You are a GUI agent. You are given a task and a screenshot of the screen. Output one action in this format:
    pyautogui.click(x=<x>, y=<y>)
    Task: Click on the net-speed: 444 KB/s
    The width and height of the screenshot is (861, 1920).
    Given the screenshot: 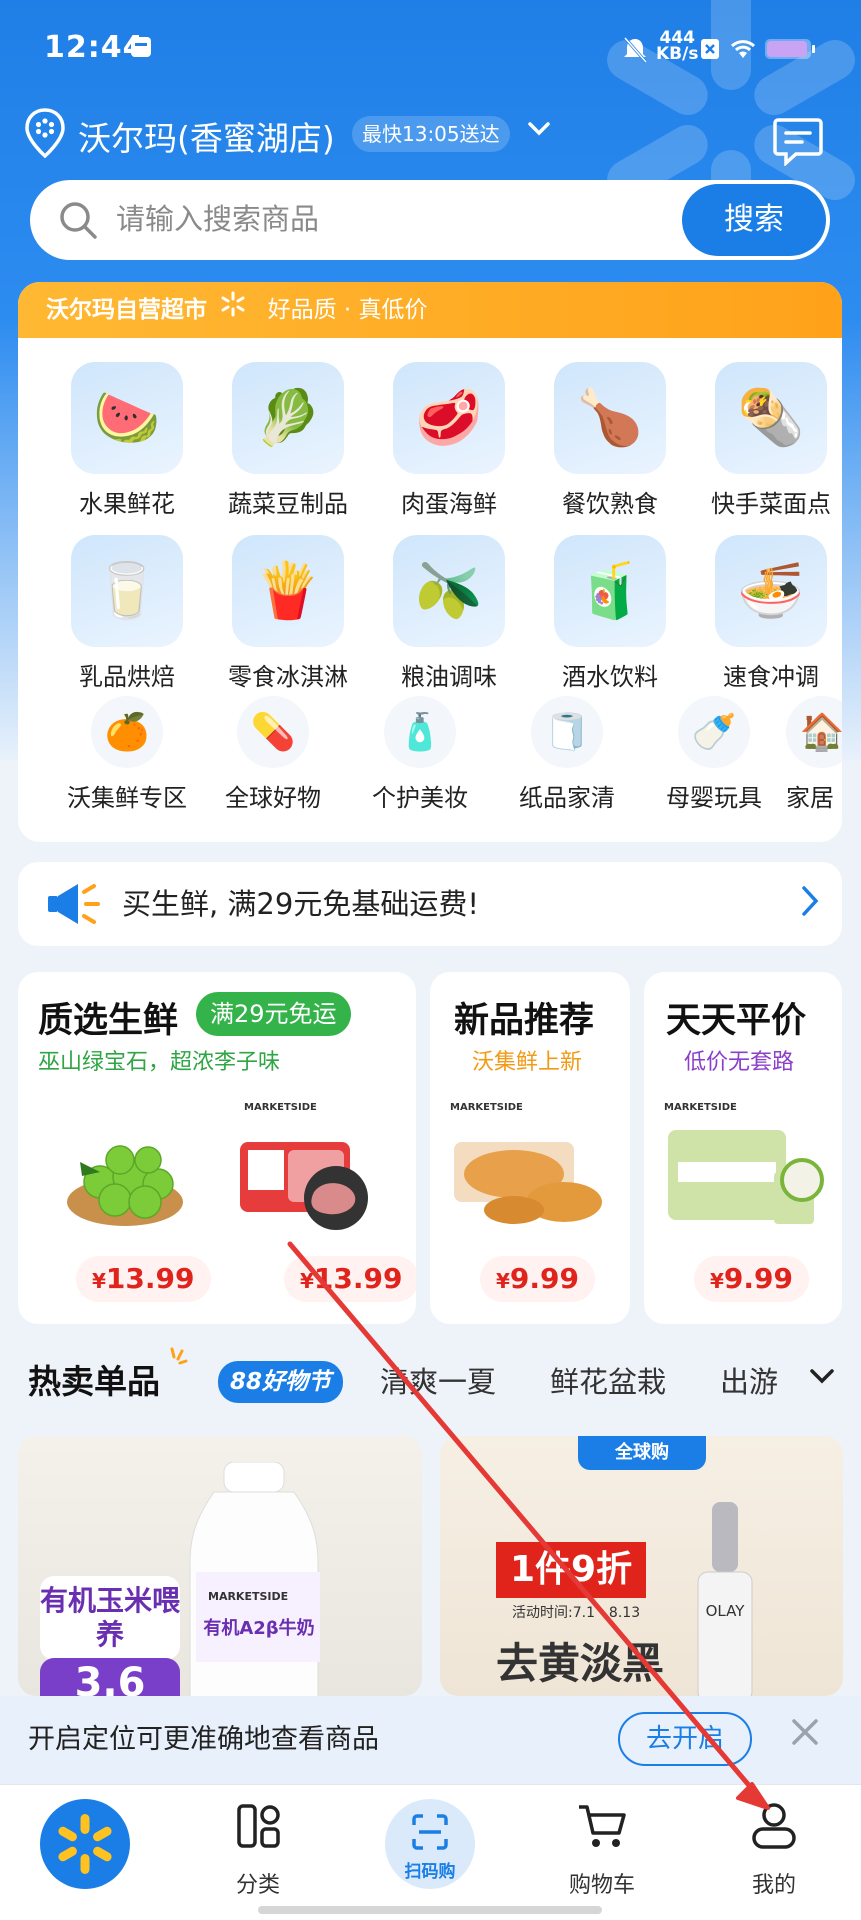 What is the action you would take?
    pyautogui.click(x=677, y=46)
    